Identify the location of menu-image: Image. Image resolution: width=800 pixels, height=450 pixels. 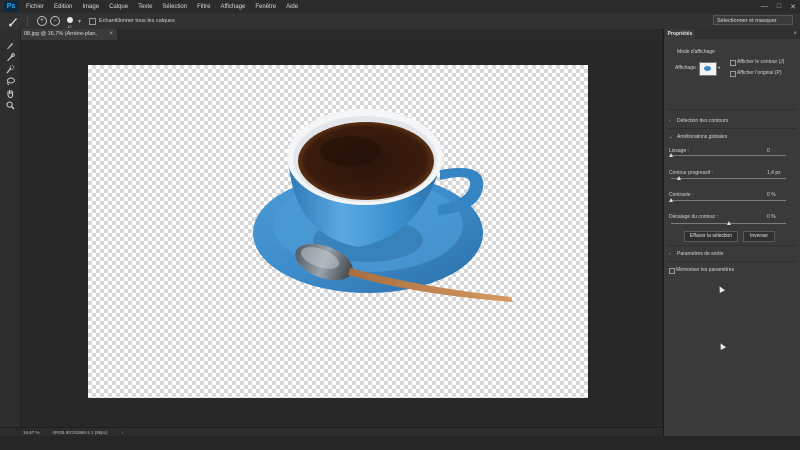
(90, 7).